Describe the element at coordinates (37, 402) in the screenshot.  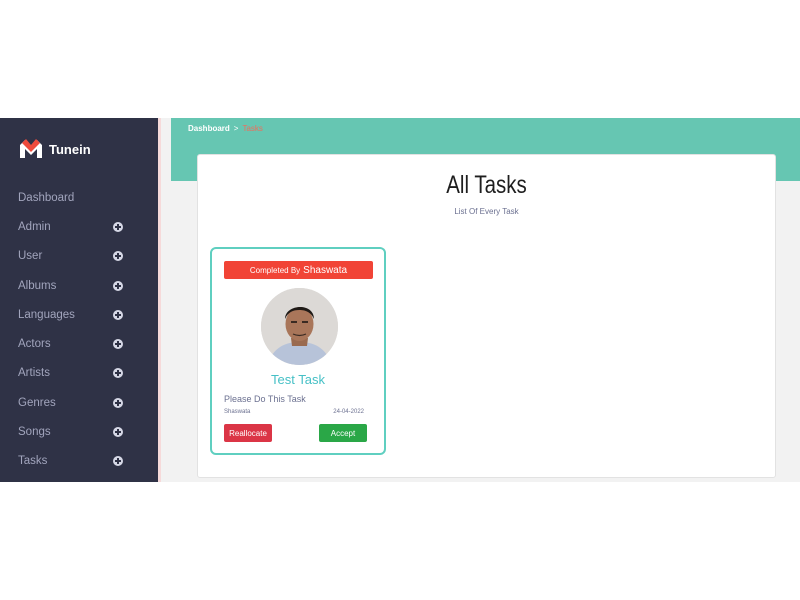
I see `sidebar-item-label: Genres` at that location.